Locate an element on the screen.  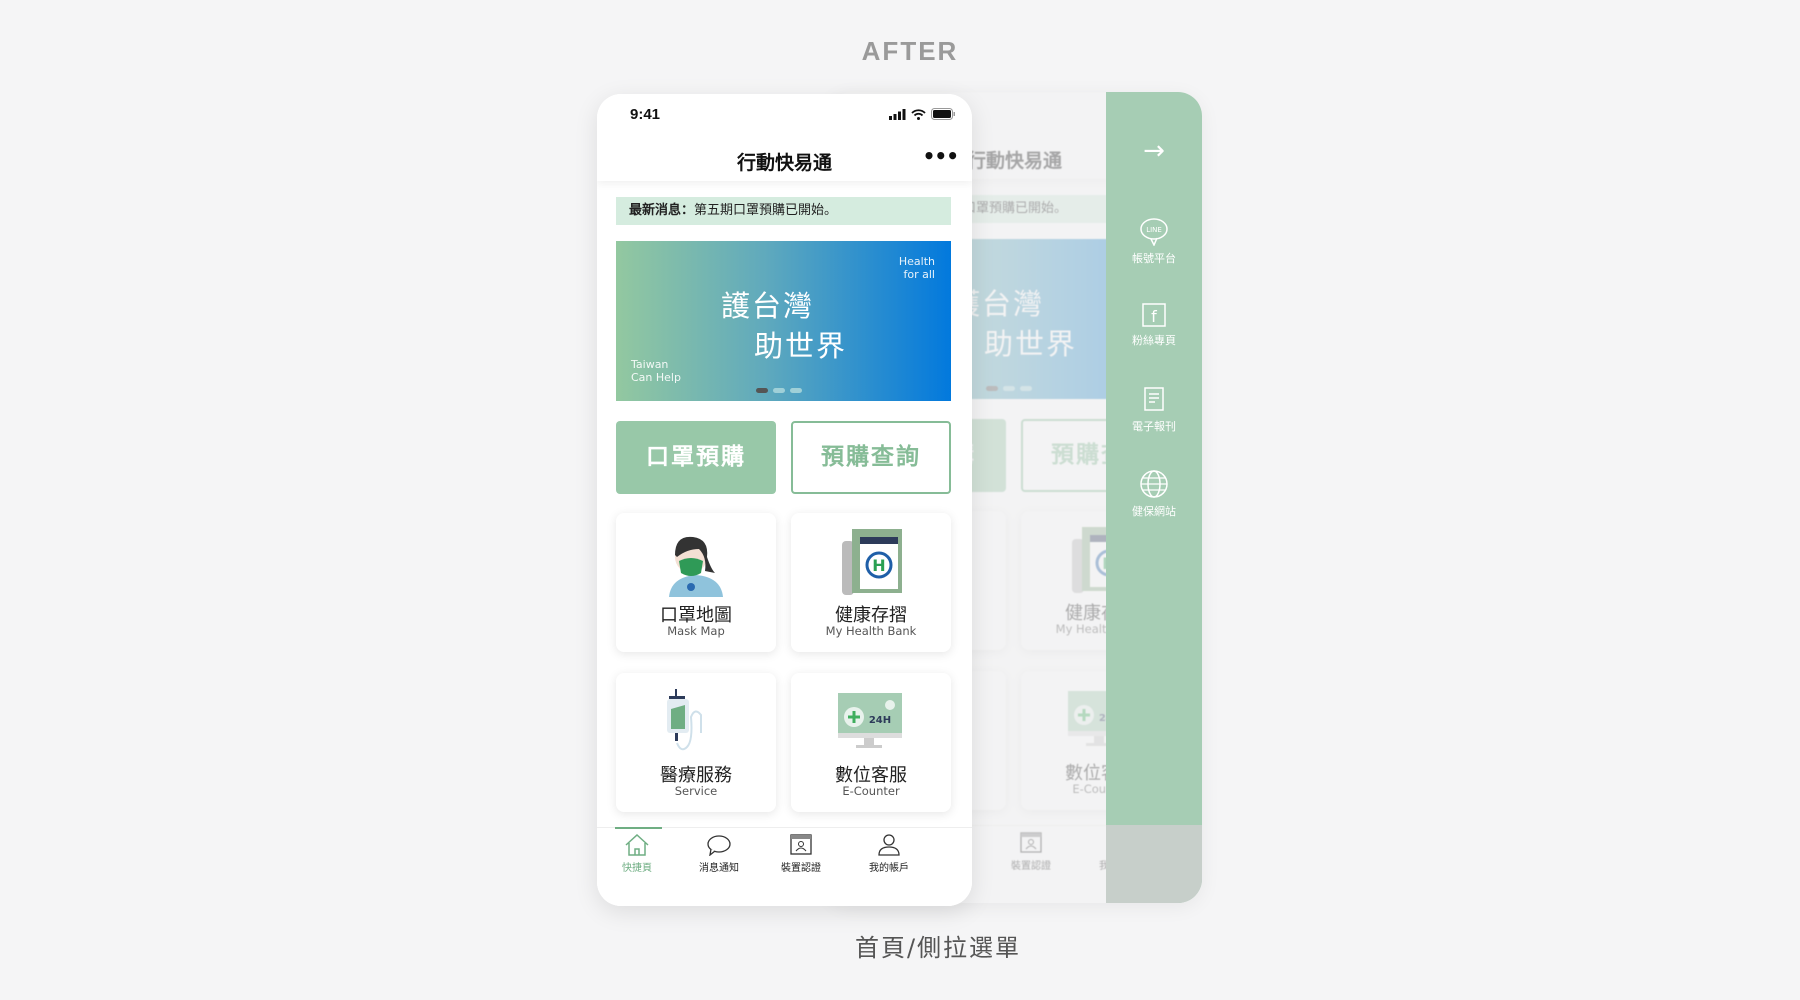
globe-icon is located at coordinates (1154, 484).